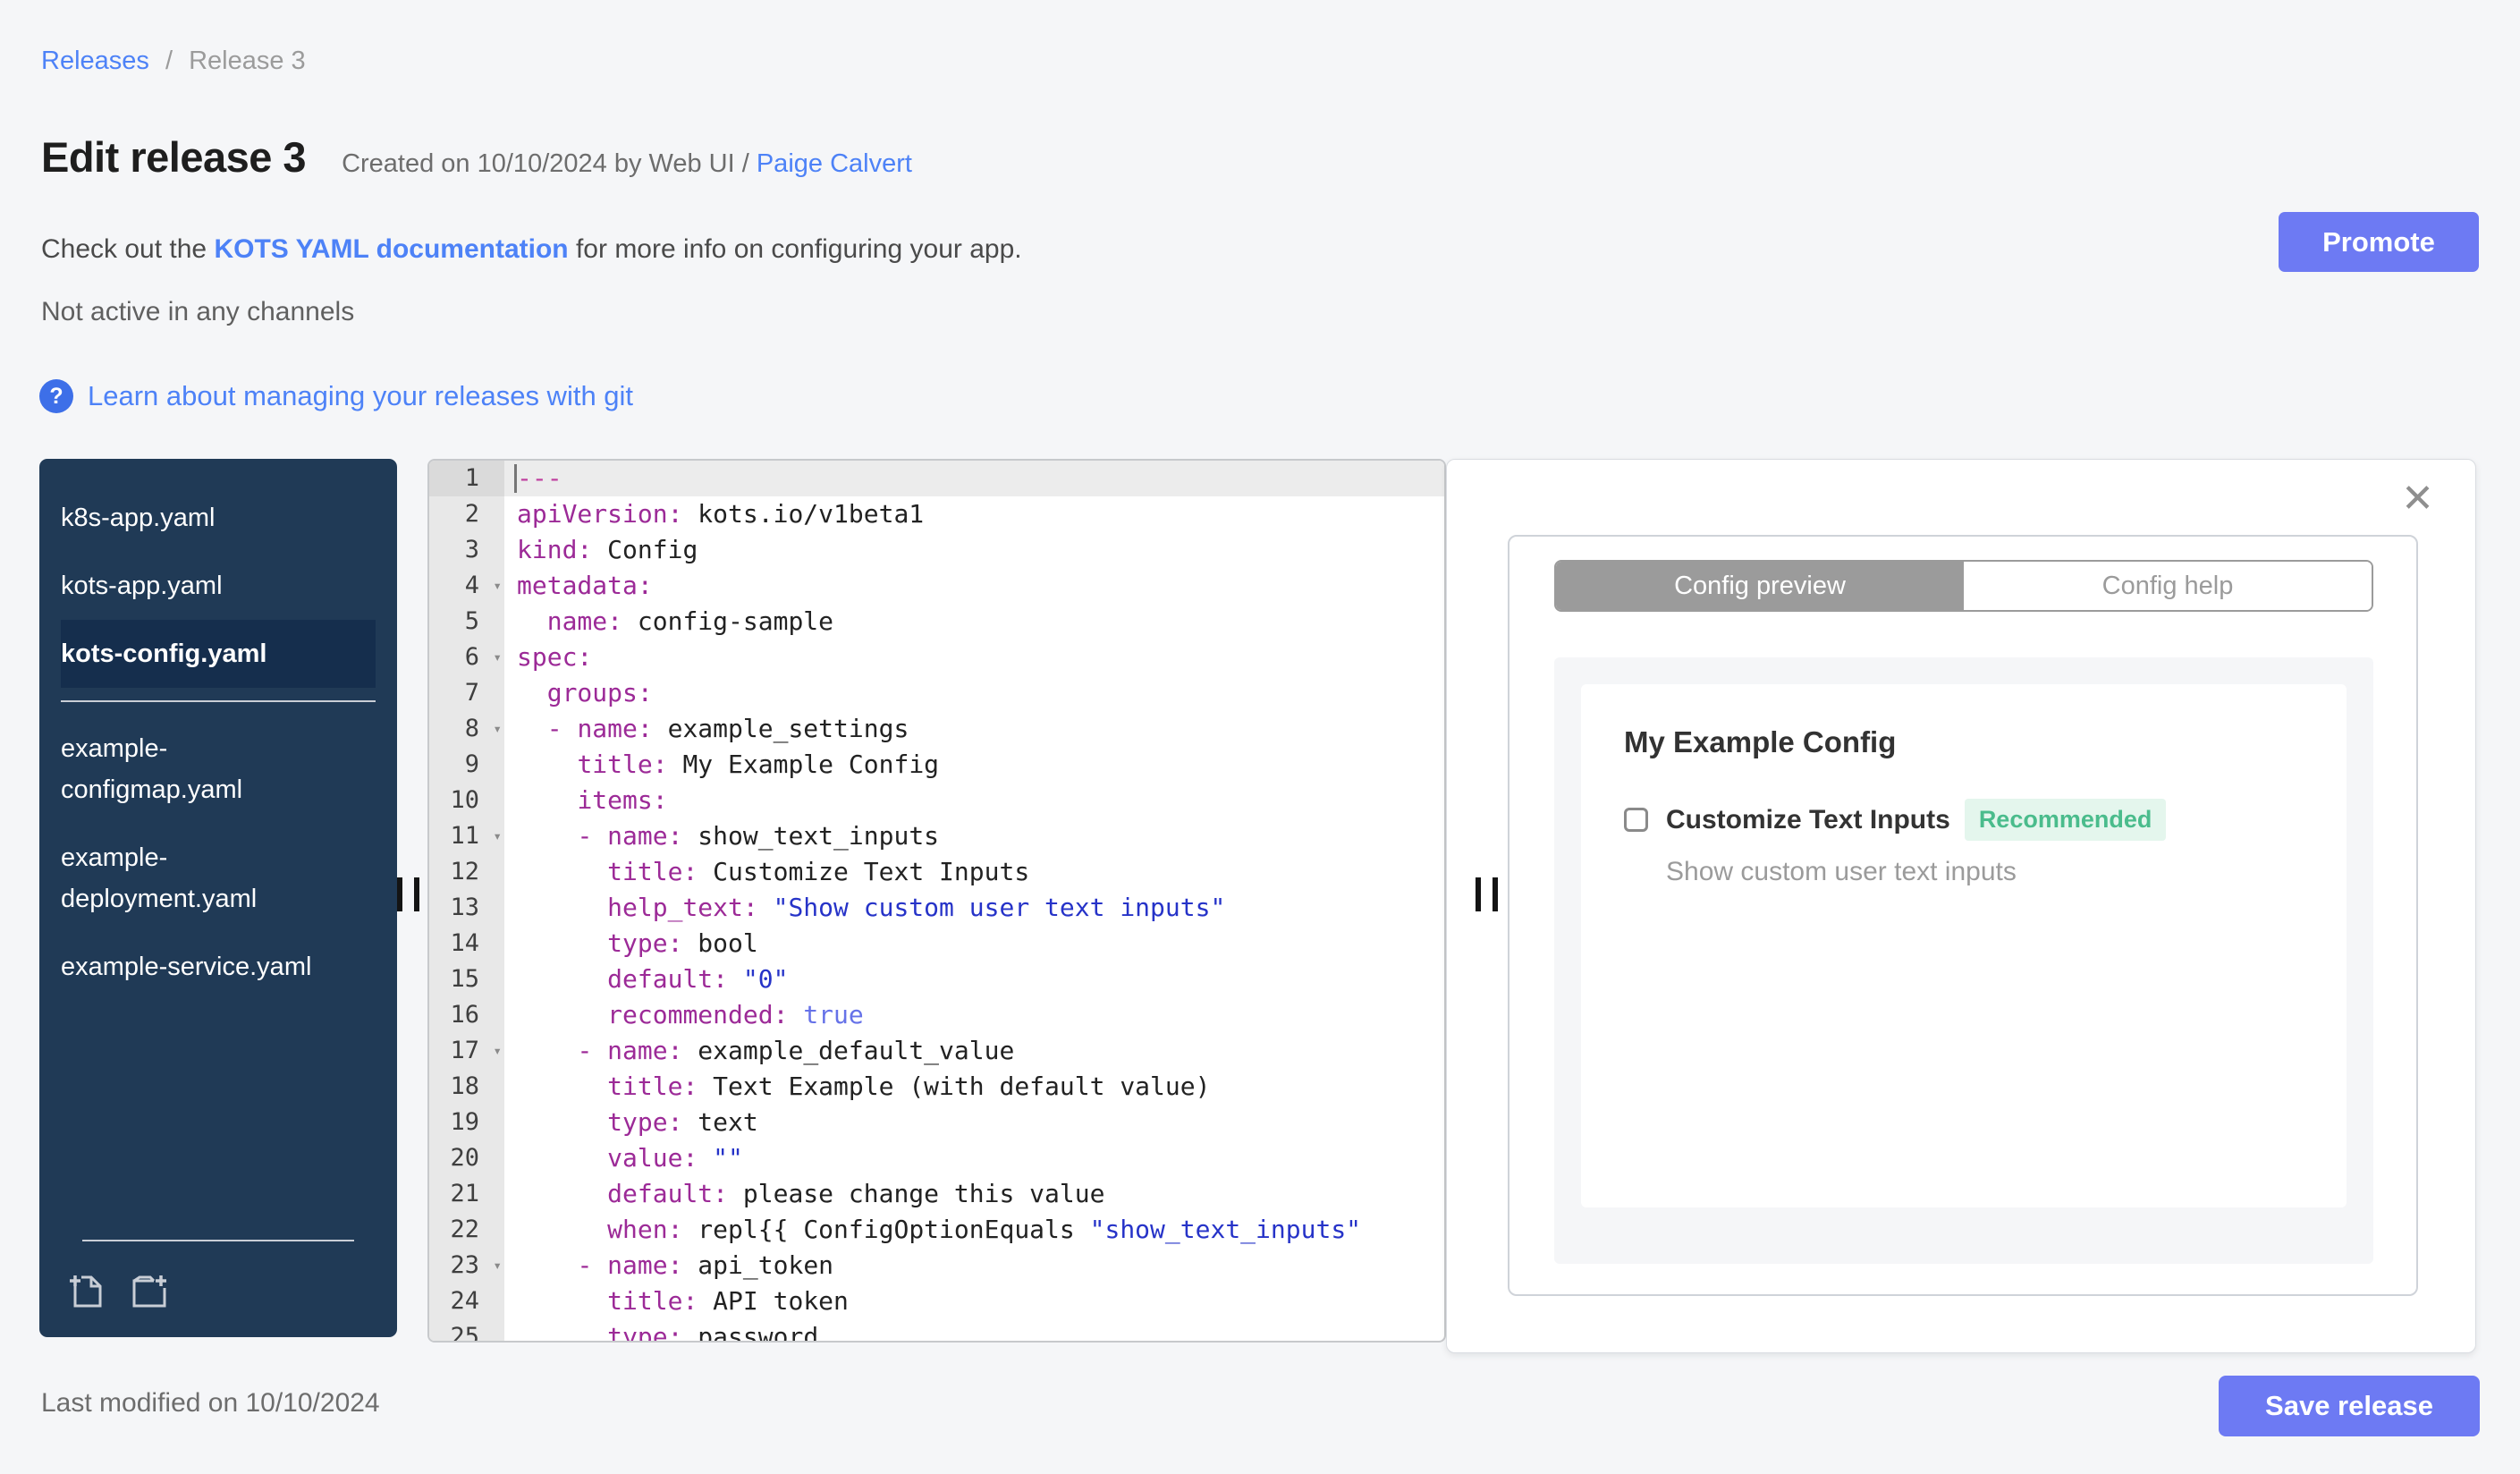  I want to click on line-number: 15, so click(466, 979).